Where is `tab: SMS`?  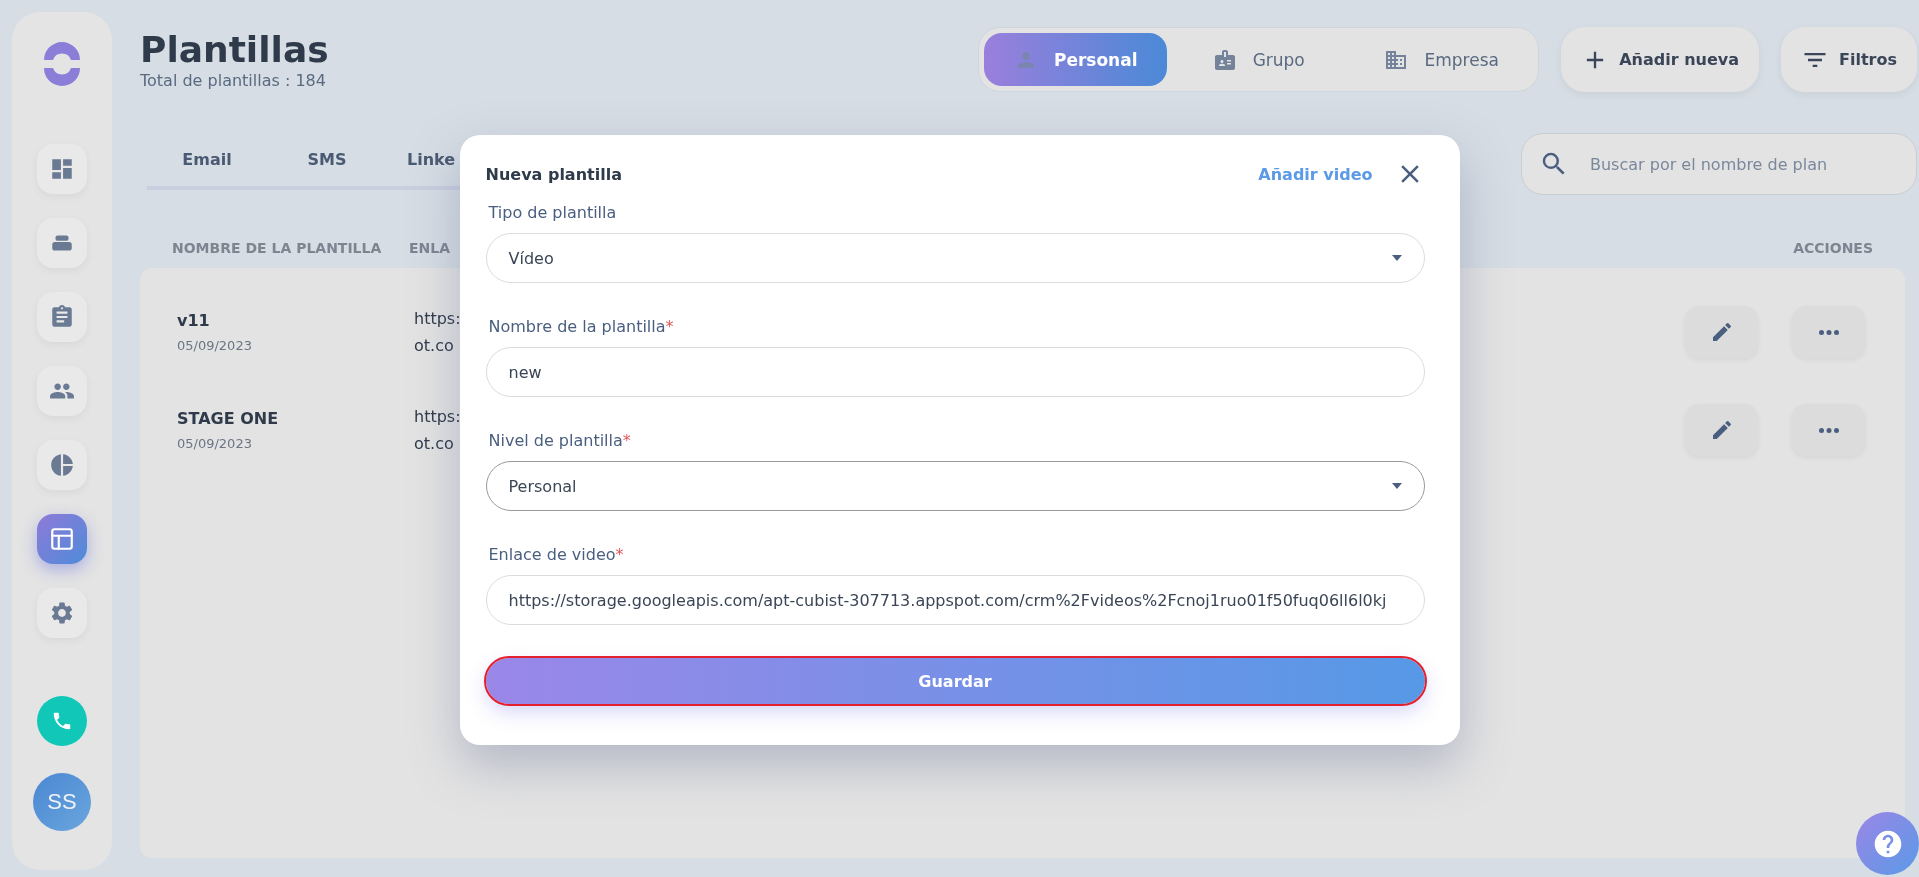
tab: SMS is located at coordinates (327, 159).